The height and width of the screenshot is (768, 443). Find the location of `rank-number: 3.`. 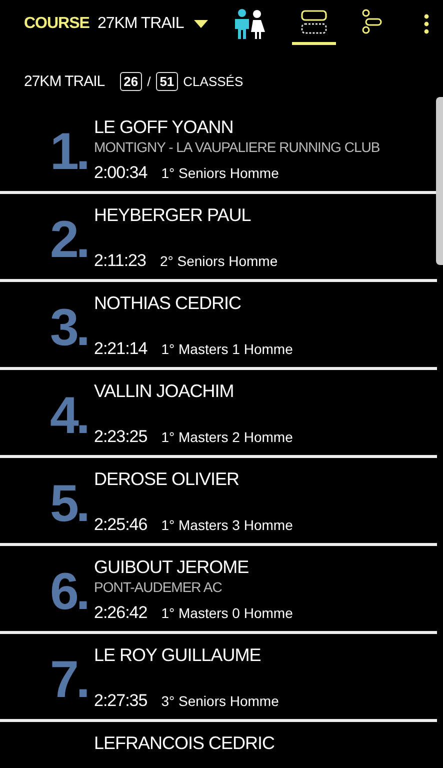

rank-number: 3. is located at coordinates (69, 328).